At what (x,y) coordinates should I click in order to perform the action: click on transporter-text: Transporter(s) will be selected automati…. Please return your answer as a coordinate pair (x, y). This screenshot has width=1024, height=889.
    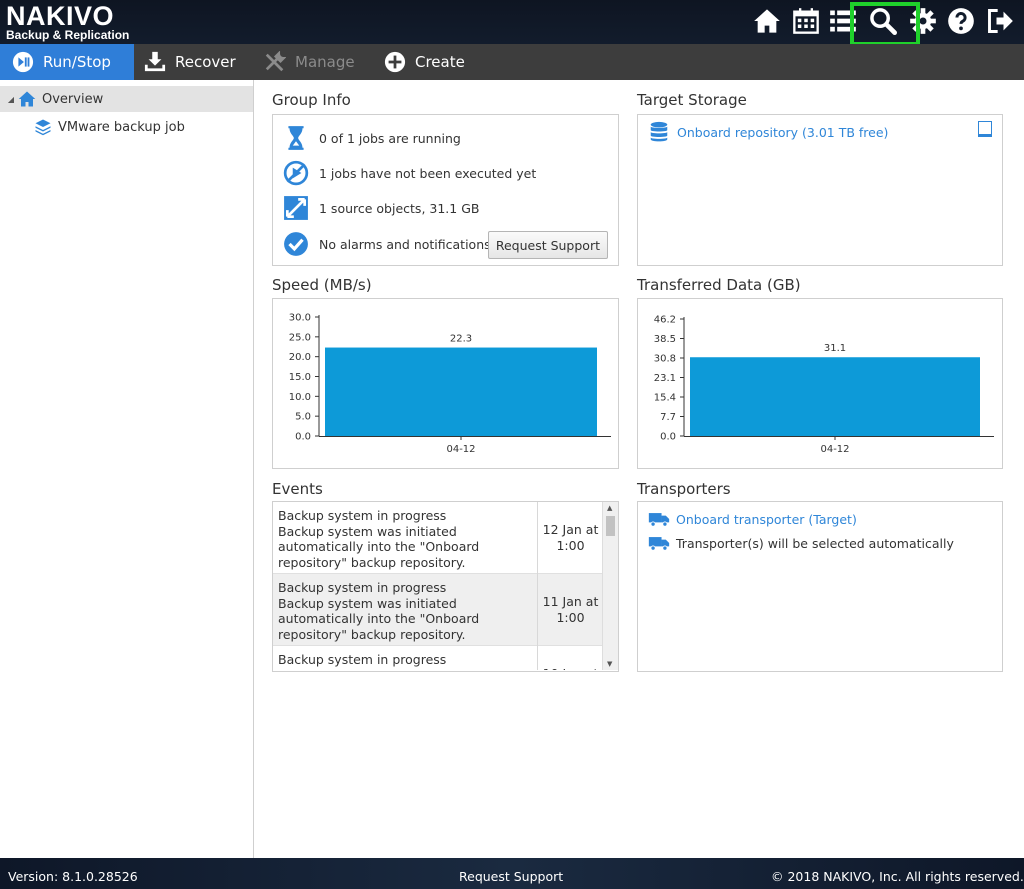
    Looking at the image, I should click on (815, 543).